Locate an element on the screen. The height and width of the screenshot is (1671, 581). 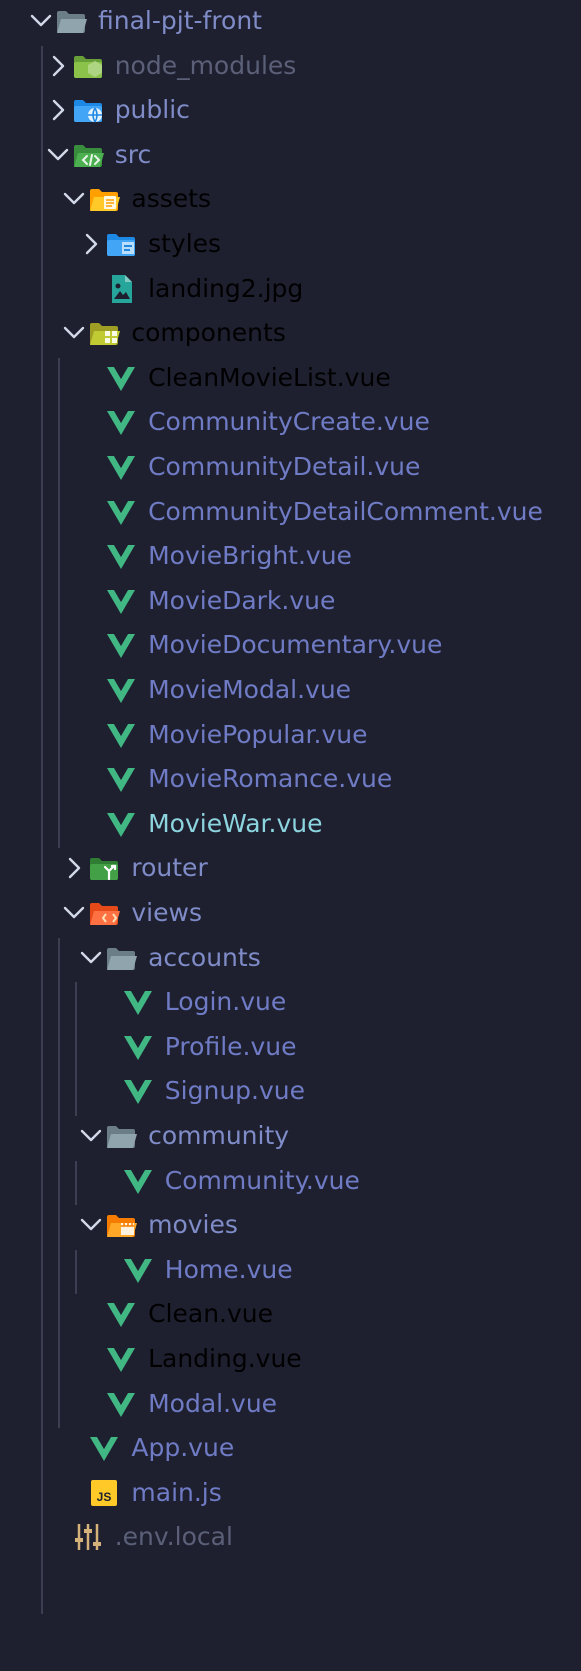
folder-label: public is located at coordinates (152, 110).